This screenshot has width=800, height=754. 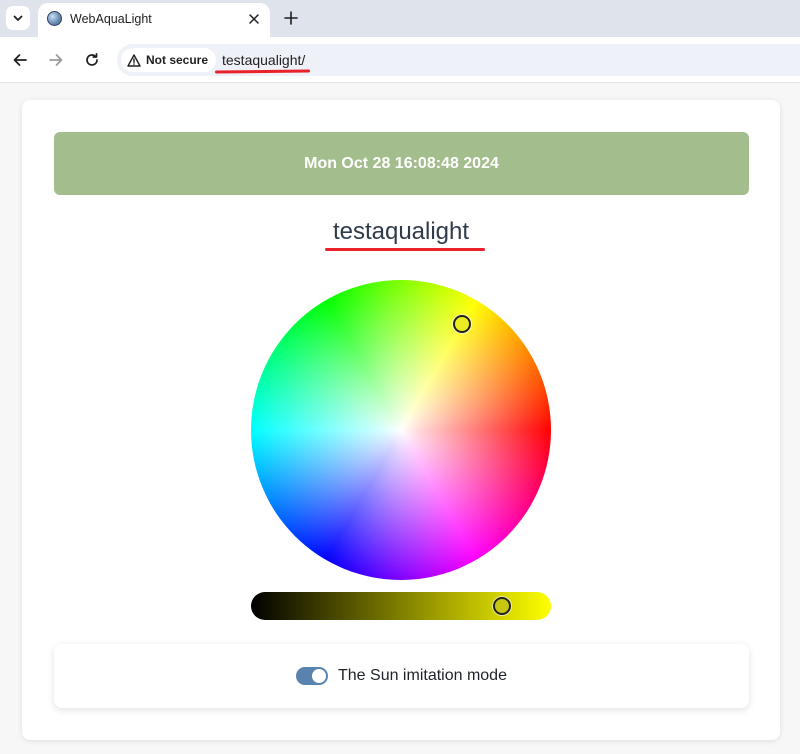 I want to click on sun-mode-label: The Sun imitation mode, so click(x=422, y=675).